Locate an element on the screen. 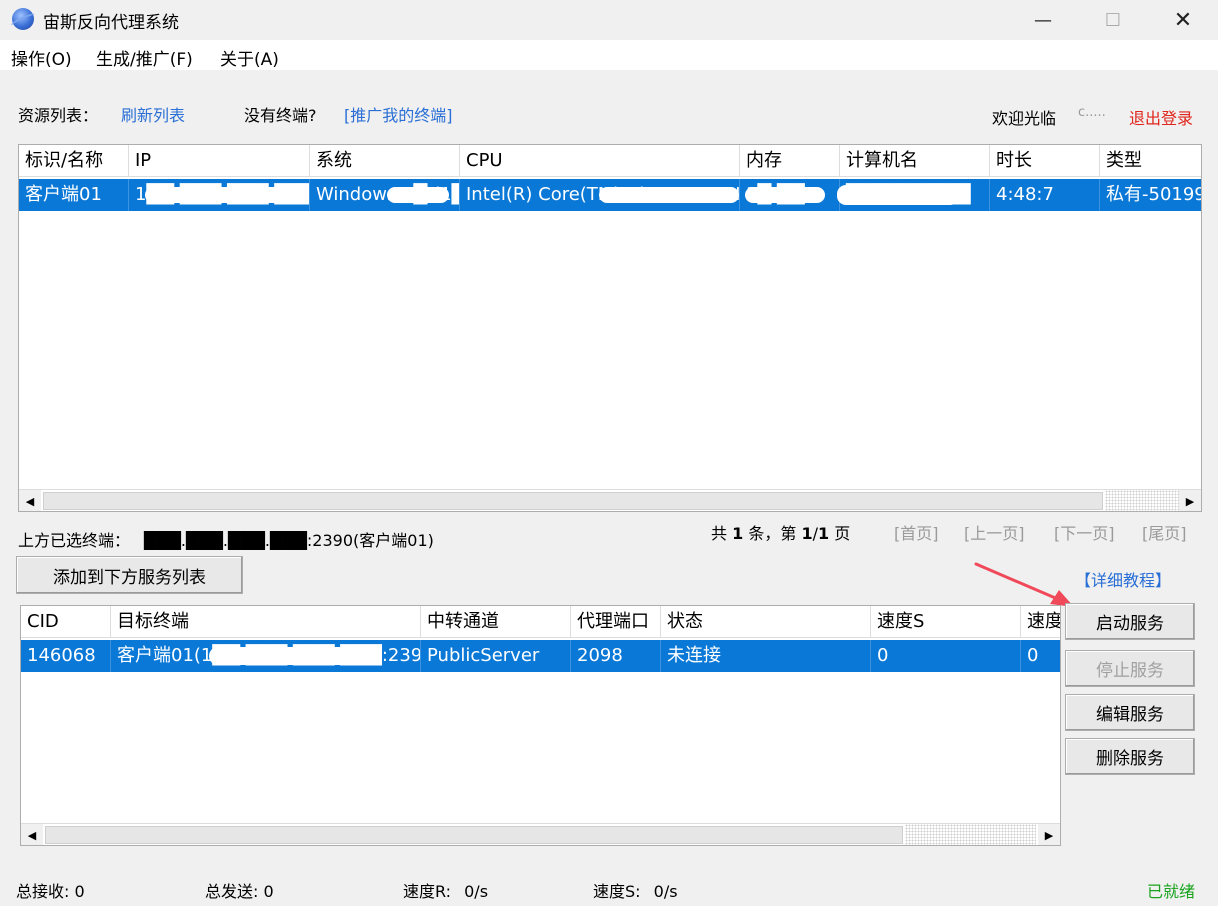  terminals-table-header: 标识/名称 IP 系统 CPU 内存 计算机名 时长 类型 is located at coordinates (610, 161).